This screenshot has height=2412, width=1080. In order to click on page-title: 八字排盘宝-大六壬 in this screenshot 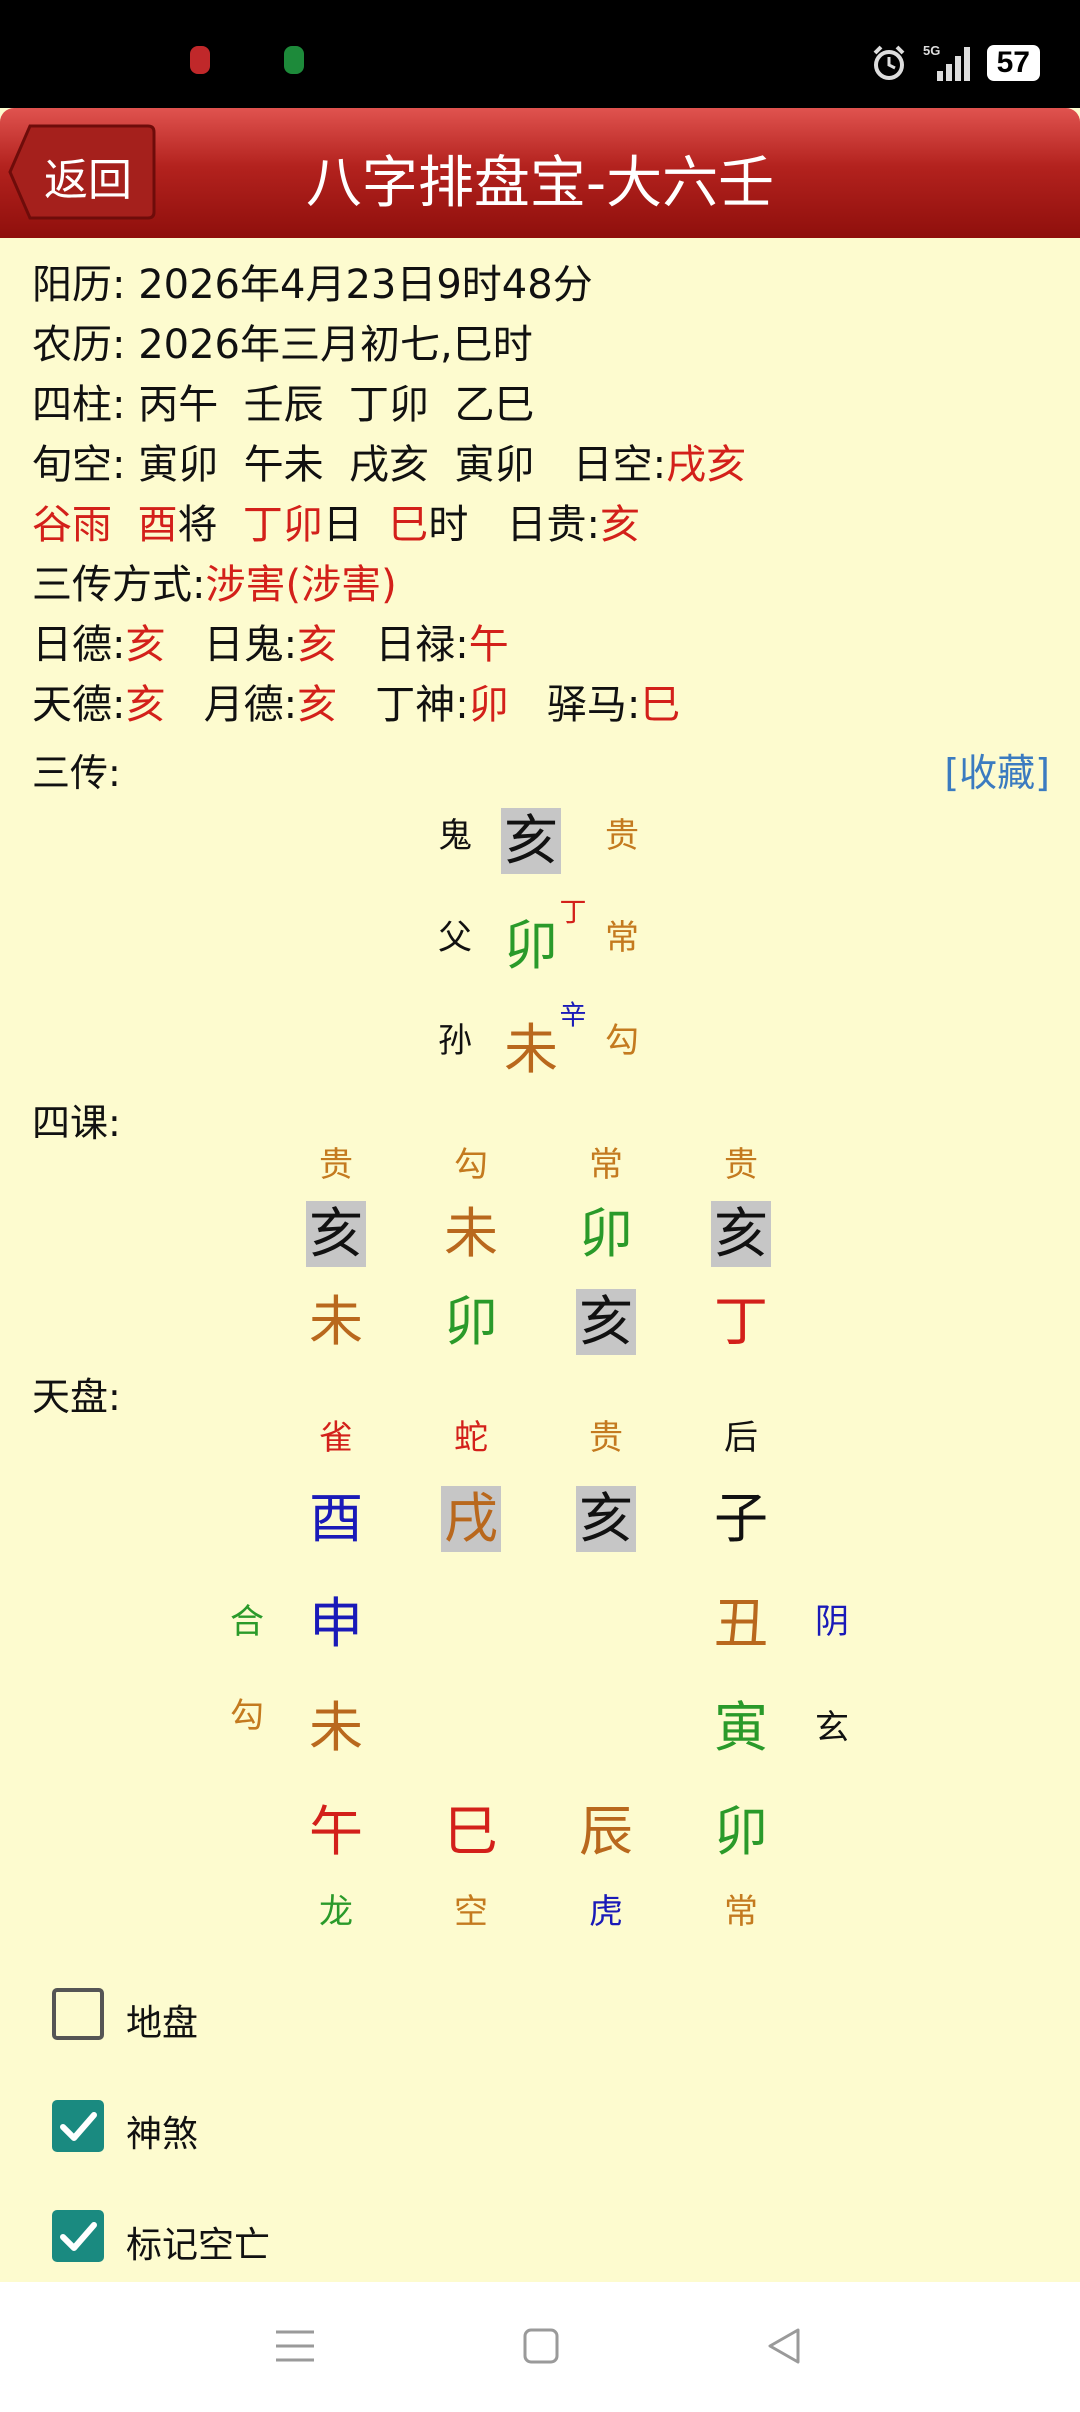, I will do `click(540, 183)`.